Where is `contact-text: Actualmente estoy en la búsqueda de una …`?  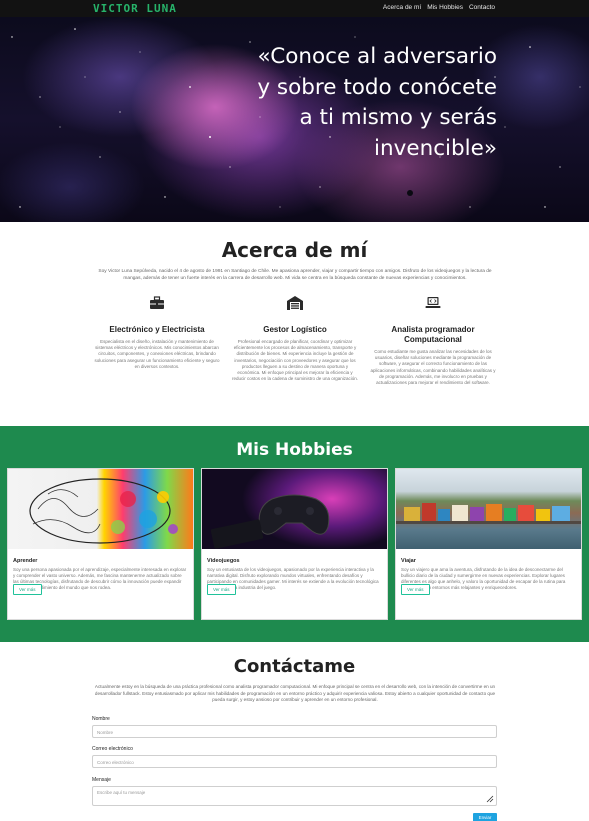 contact-text: Actualmente estoy en la búsqueda de una … is located at coordinates (295, 693).